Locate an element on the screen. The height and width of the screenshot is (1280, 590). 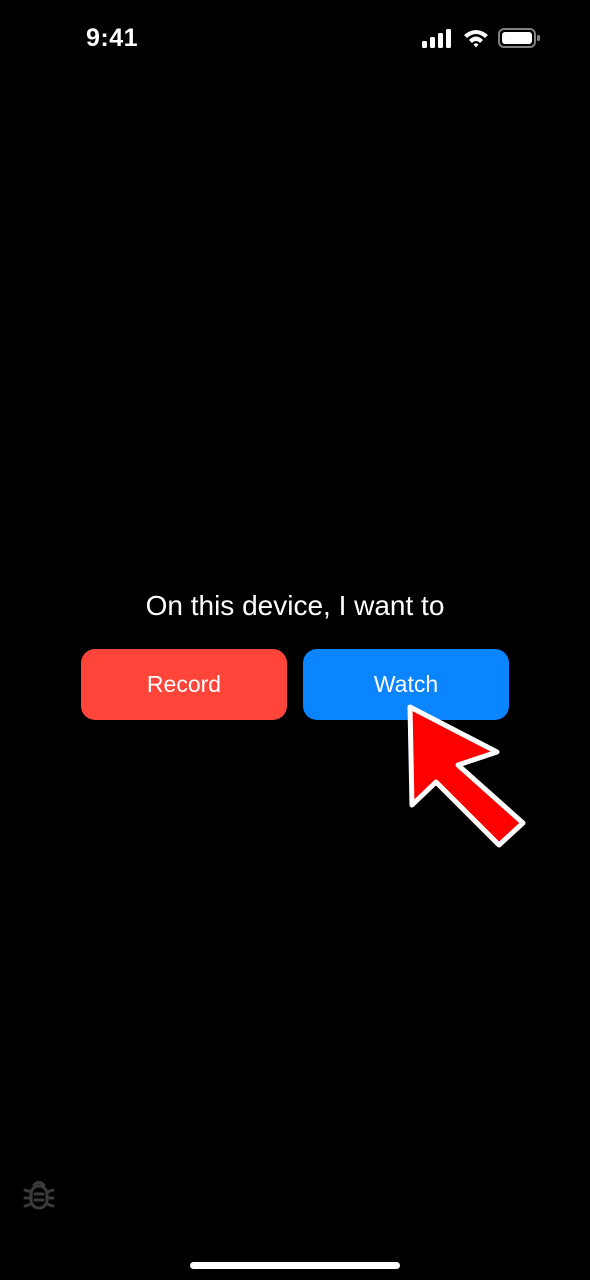
watch-button-label: Watch is located at coordinates (406, 684).